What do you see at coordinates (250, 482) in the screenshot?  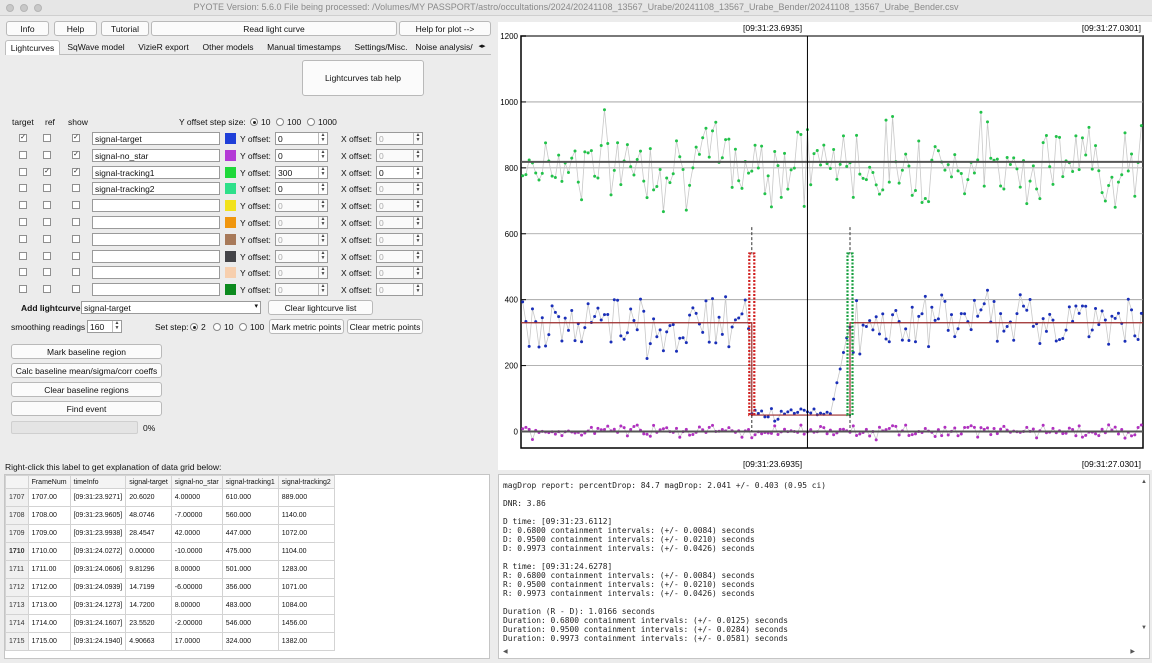 I see `grid-column-header: signal-tracking1` at bounding box center [250, 482].